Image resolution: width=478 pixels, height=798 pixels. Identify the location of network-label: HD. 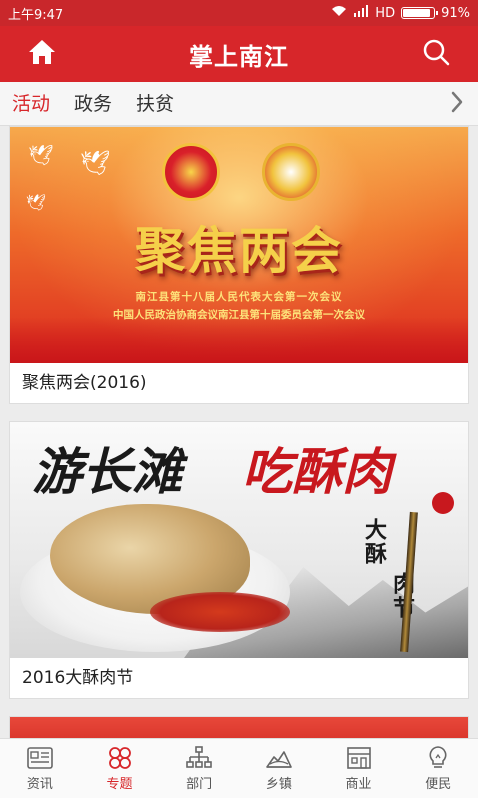
(385, 13).